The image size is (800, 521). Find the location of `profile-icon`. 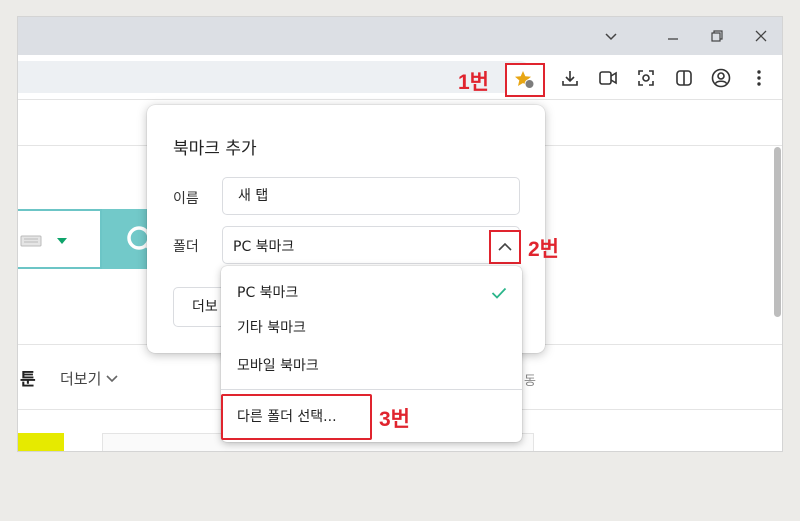

profile-icon is located at coordinates (721, 78).